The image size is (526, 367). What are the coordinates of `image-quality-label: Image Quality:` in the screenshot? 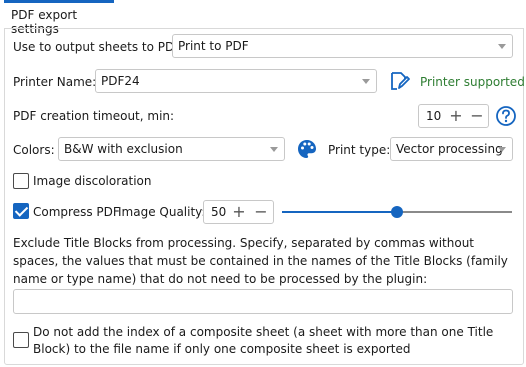 It's located at (162, 212).